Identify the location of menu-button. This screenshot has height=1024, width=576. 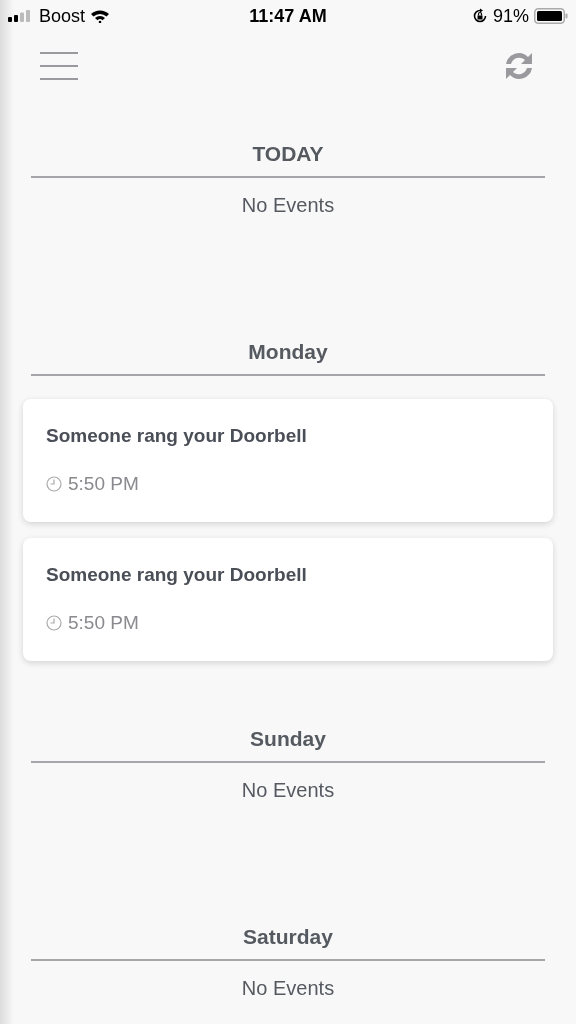
(59, 66).